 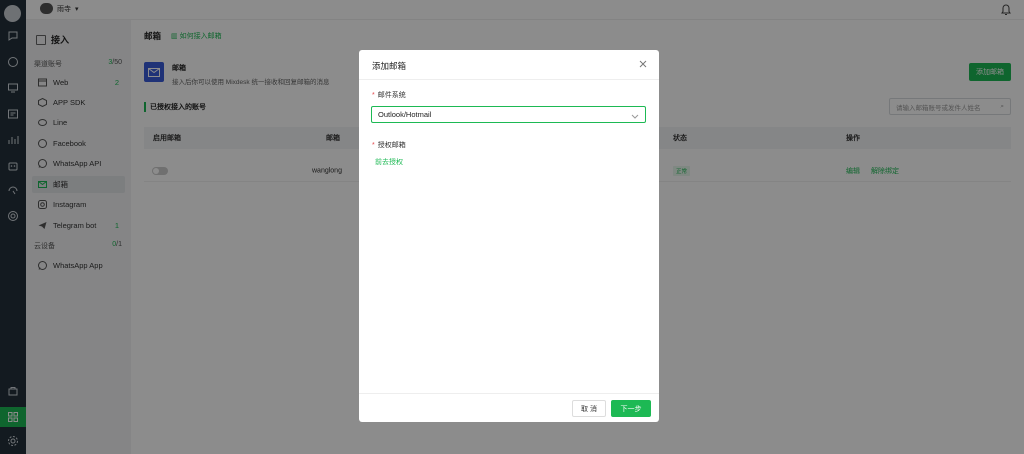 I want to click on dialog-footer: 取 消 下一步, so click(x=509, y=407).